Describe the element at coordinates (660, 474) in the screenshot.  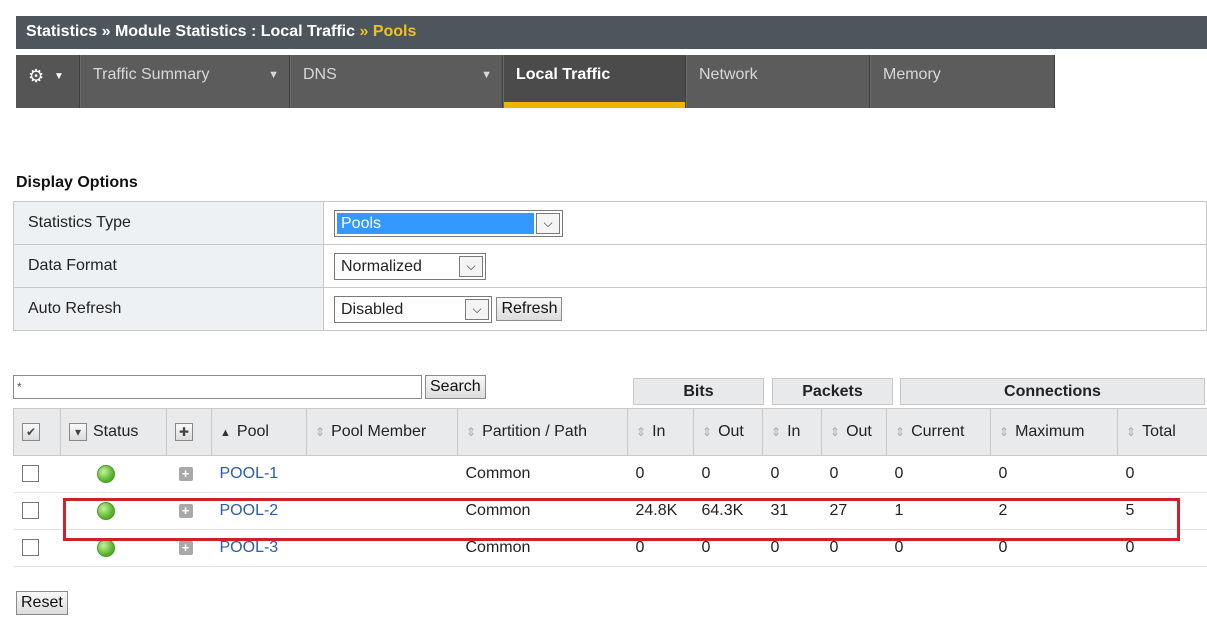
I see `bits-in-cell: 0` at that location.